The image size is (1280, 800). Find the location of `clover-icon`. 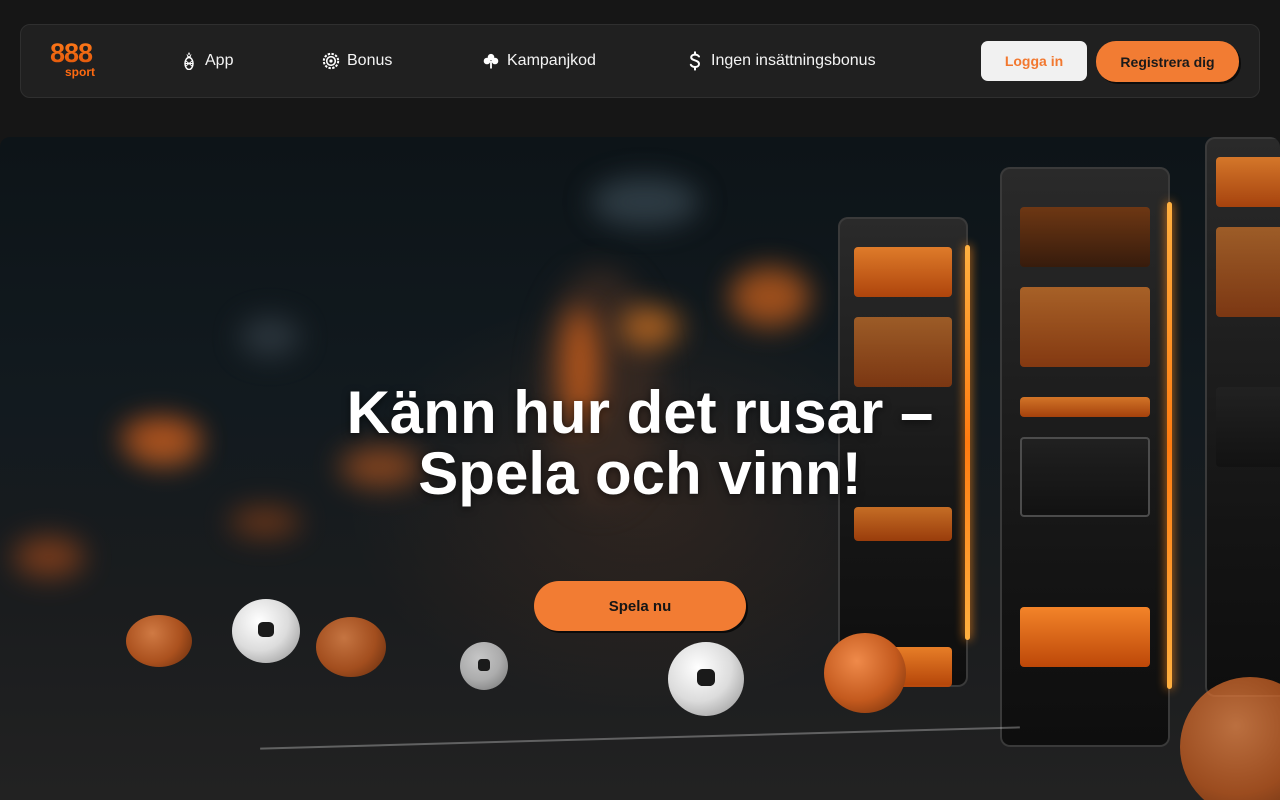

clover-icon is located at coordinates (491, 61).